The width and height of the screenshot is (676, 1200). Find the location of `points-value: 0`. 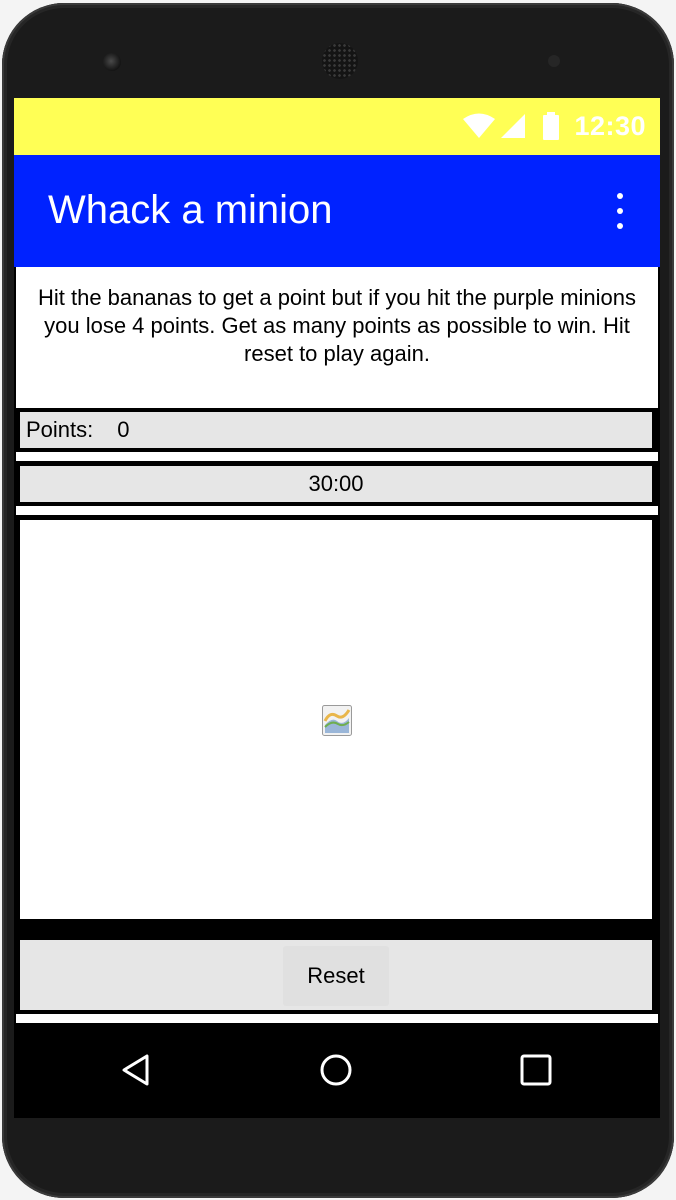

points-value: 0 is located at coordinates (123, 429).